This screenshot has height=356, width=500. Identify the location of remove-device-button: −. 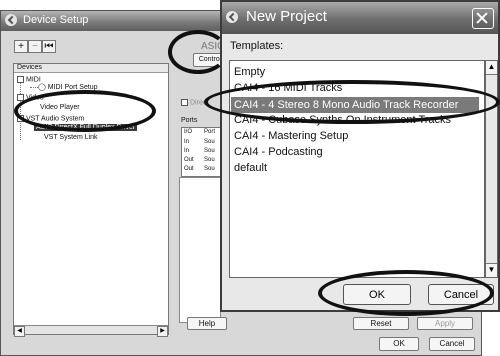
(35, 46).